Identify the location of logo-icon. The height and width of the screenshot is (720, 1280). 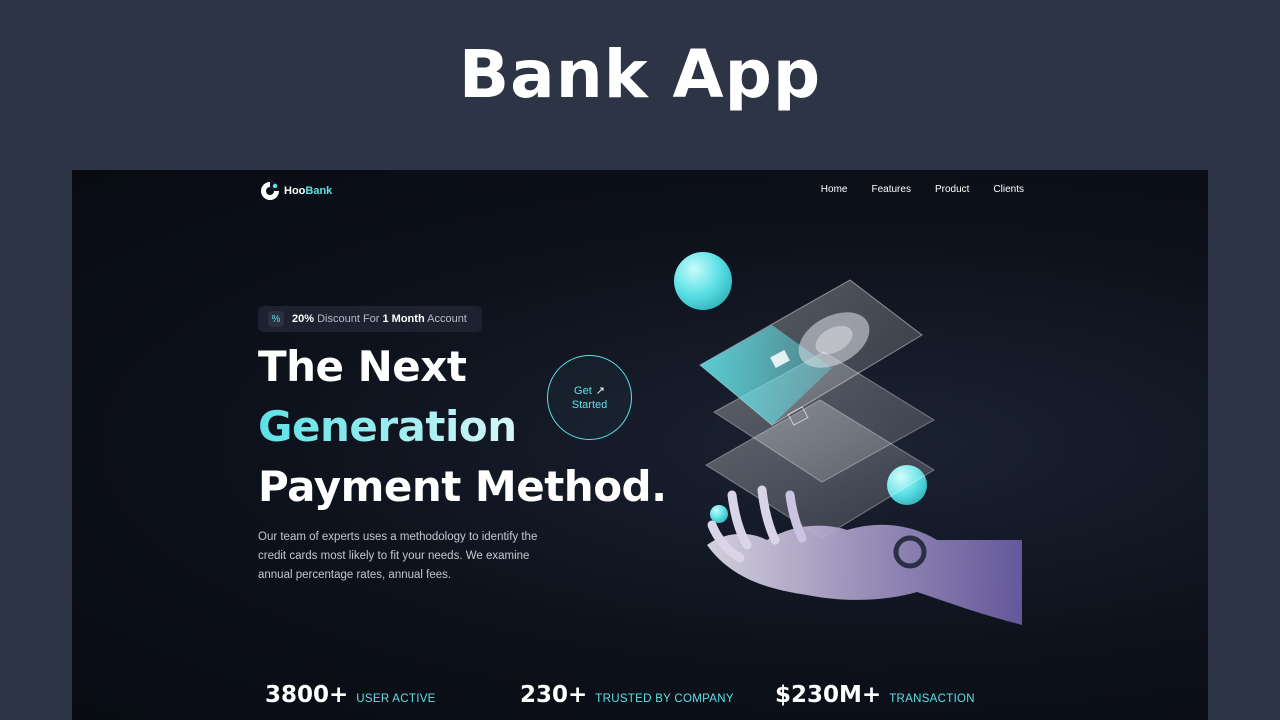
(270, 191).